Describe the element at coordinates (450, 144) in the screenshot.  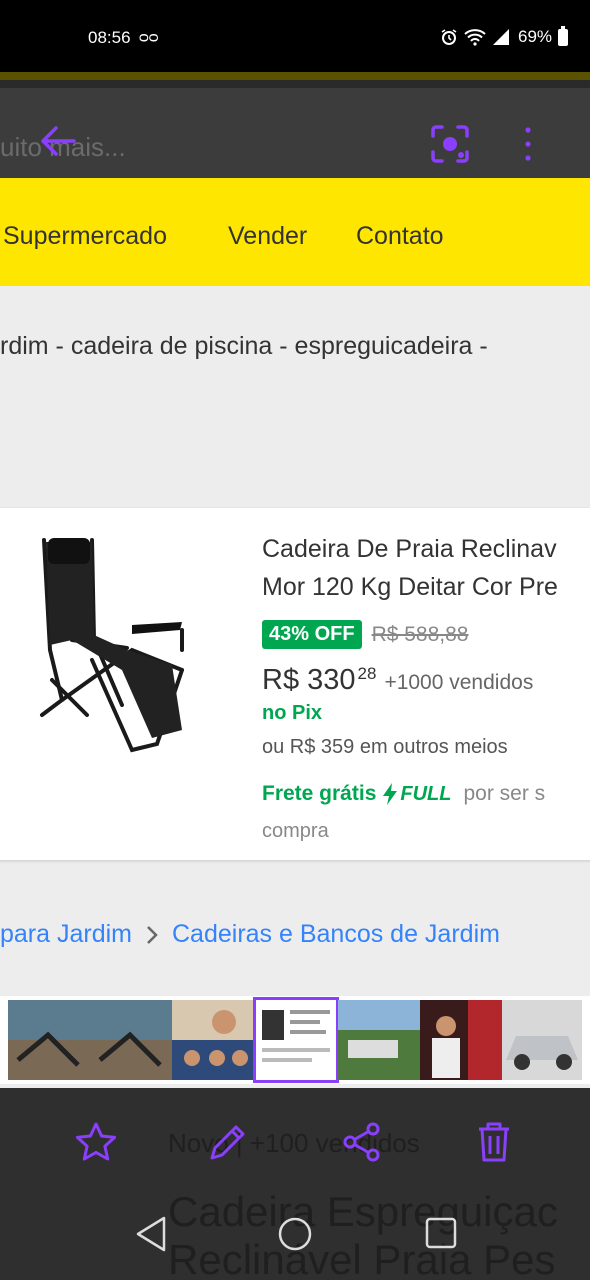
I see `lens-icon` at that location.